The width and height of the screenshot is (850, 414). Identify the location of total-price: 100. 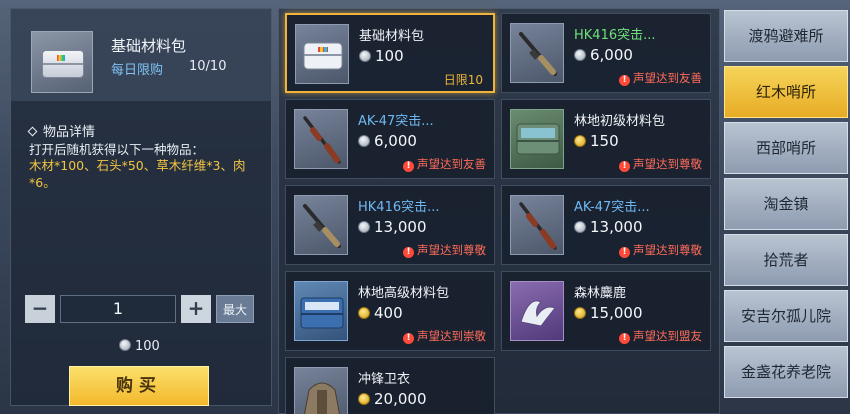
(139, 346).